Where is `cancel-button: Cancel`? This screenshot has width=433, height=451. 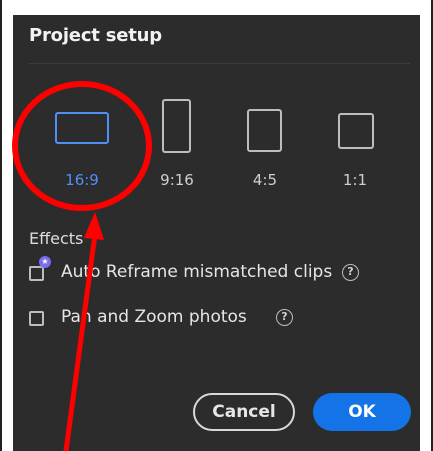
cancel-button: Cancel is located at coordinates (244, 412).